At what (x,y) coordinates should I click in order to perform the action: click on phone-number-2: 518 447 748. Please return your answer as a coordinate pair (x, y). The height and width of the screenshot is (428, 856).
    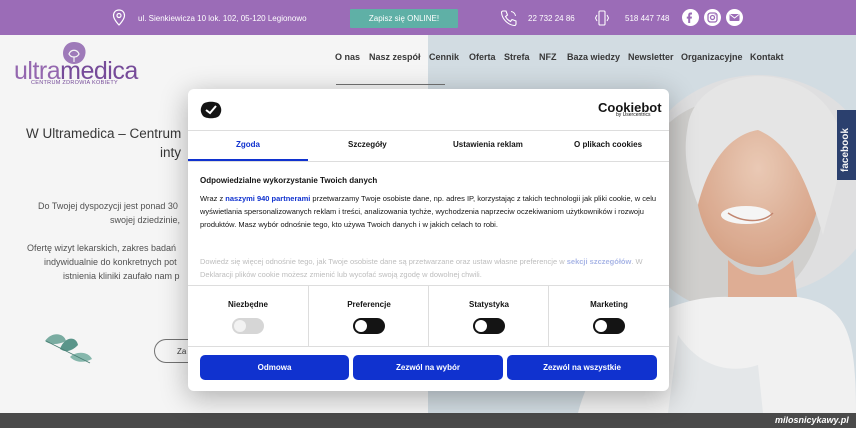
    Looking at the image, I should click on (647, 18).